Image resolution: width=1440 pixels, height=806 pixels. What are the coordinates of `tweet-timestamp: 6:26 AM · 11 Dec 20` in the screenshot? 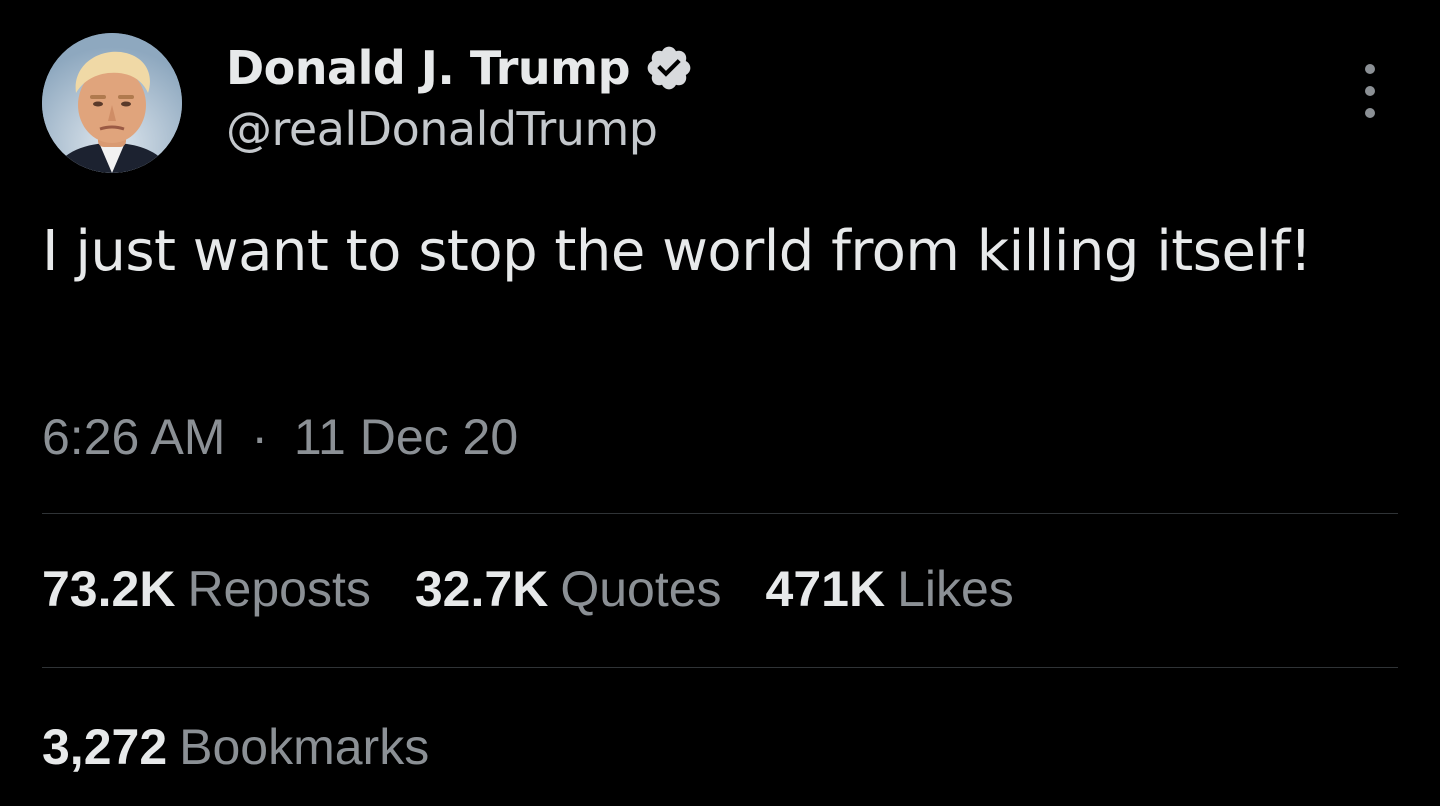 It's located at (280, 437).